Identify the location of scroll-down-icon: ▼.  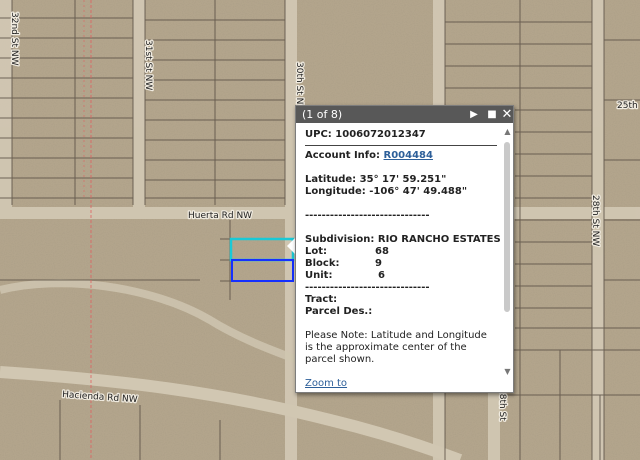
(507, 371).